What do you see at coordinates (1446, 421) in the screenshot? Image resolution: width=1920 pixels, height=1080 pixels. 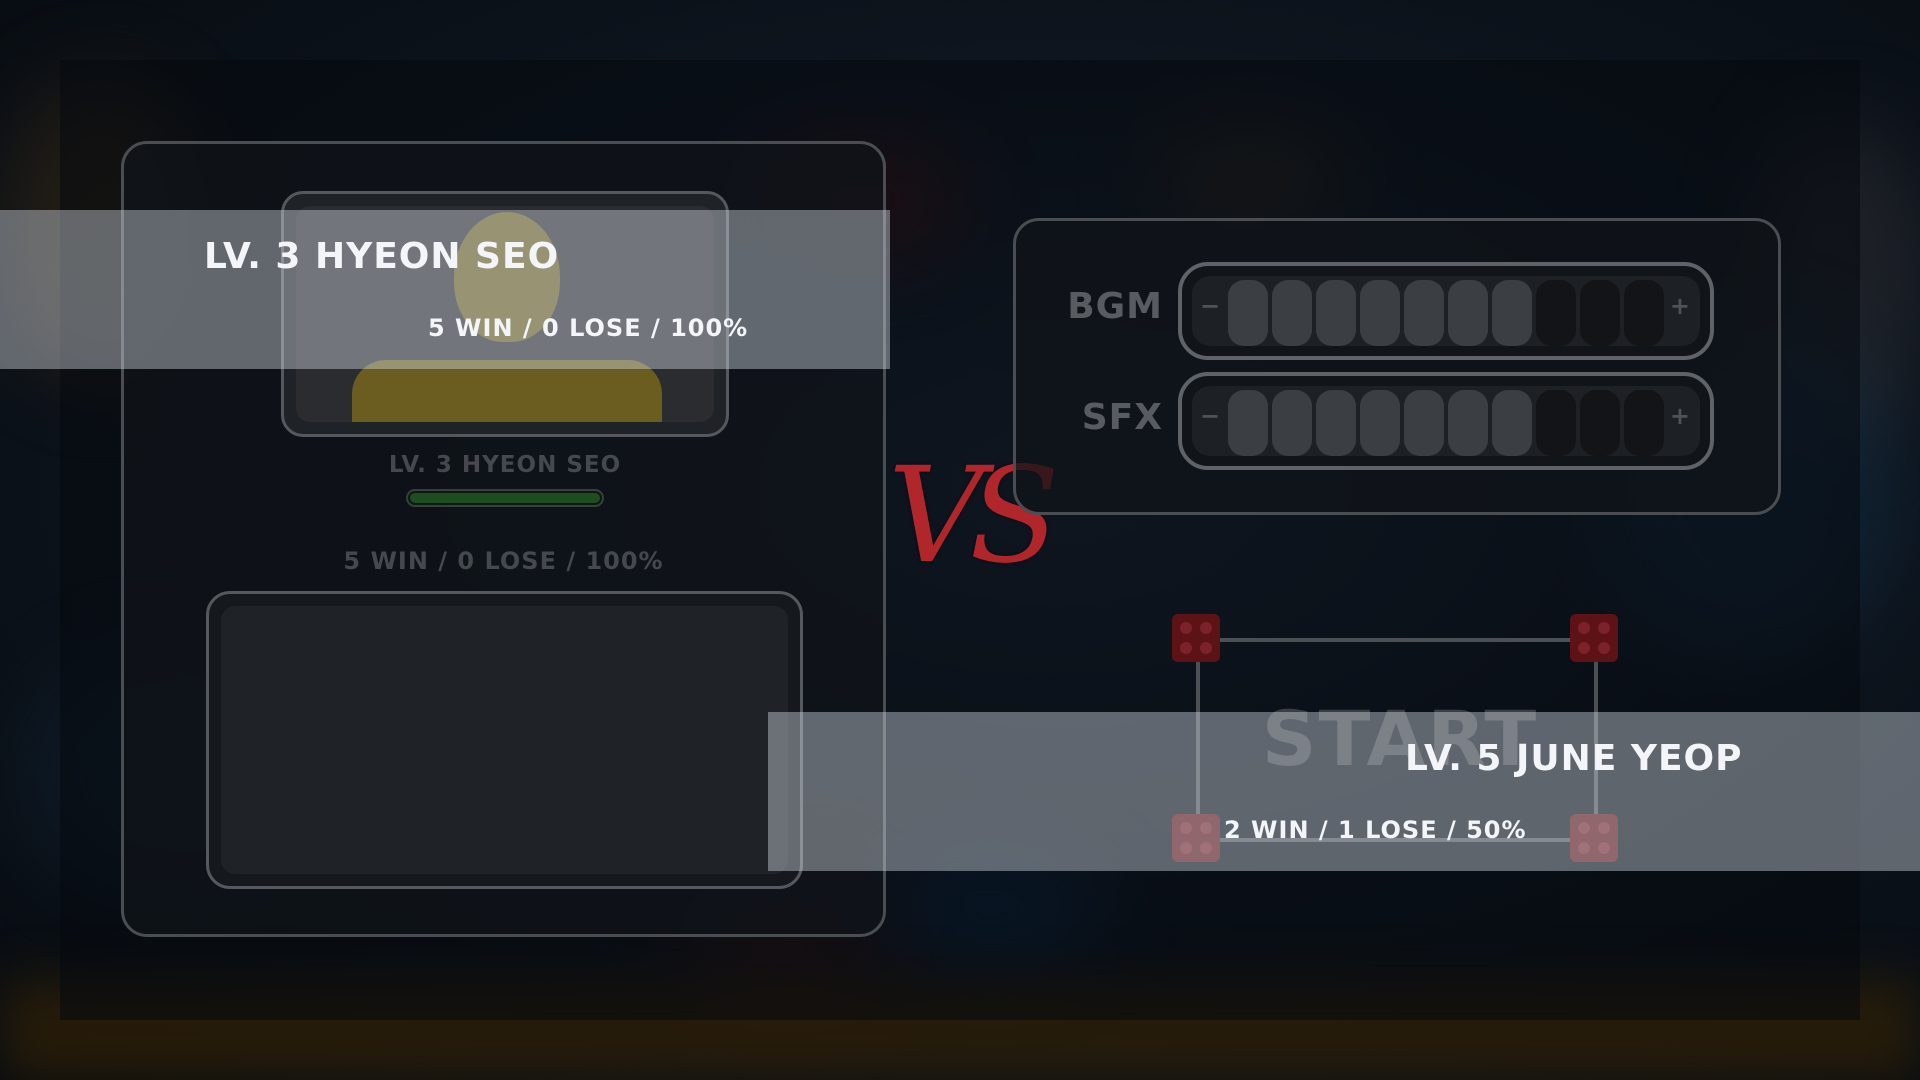 I see `sfx-volume-slider: − +` at bounding box center [1446, 421].